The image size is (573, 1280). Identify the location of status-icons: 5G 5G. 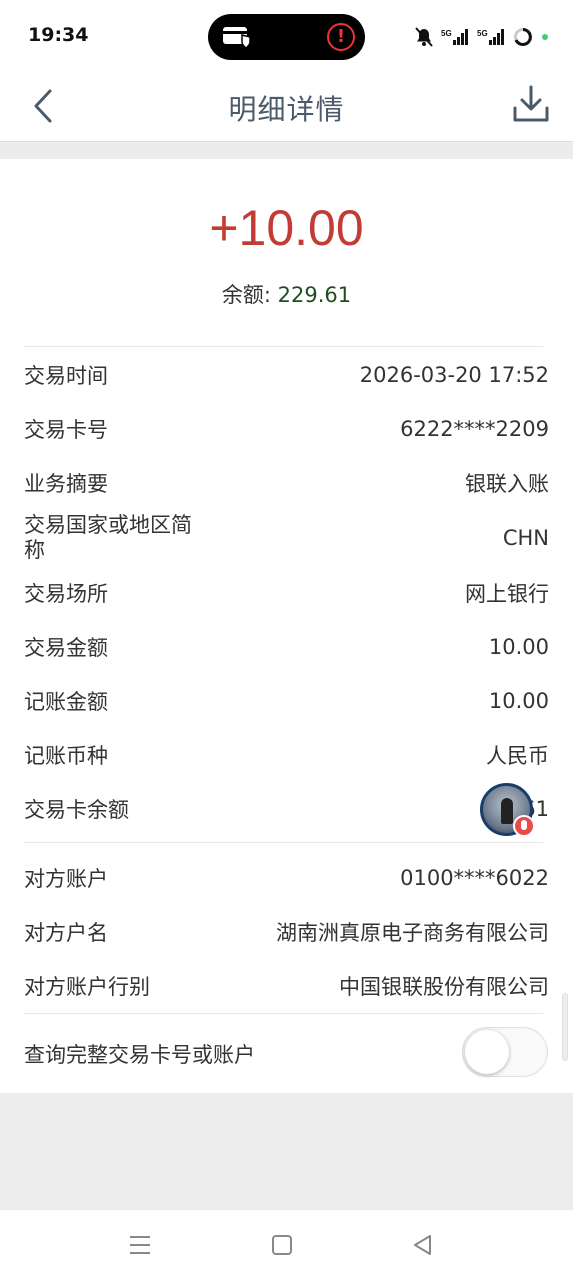
(482, 37).